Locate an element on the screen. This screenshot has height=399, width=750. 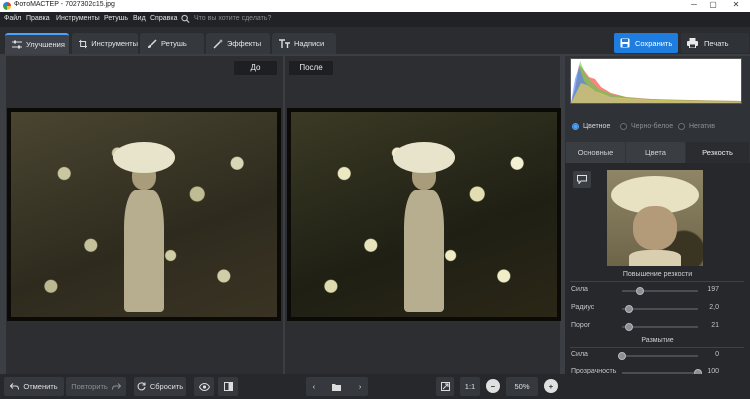
subtab-sharpness: Резкость is located at coordinates (717, 152).